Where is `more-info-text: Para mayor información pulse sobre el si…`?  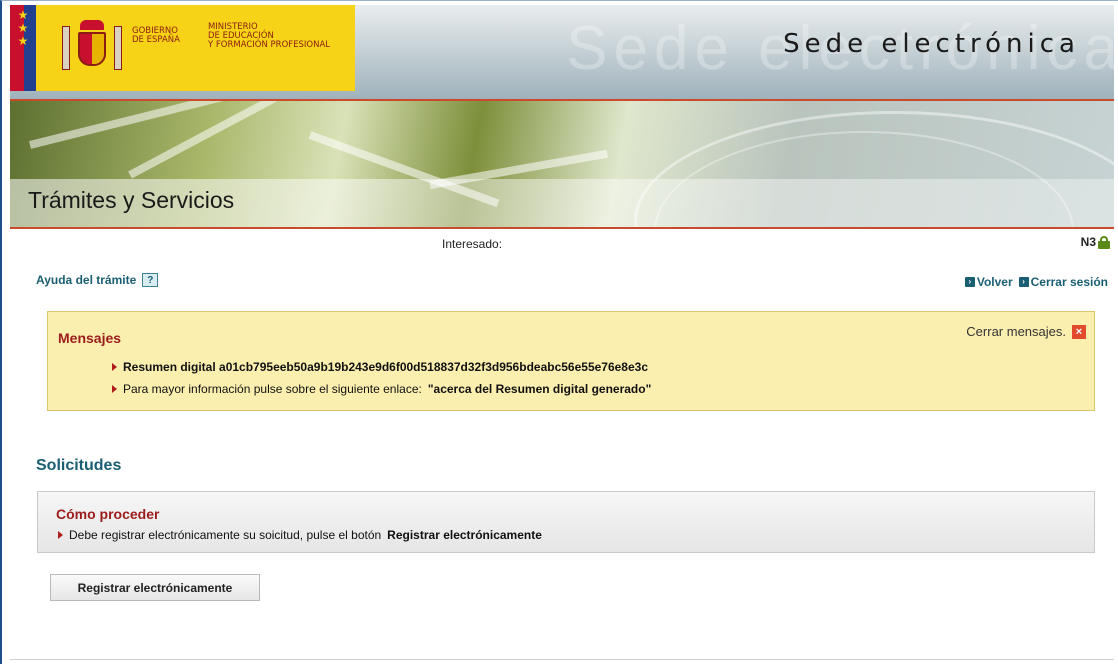
more-info-text: Para mayor información pulse sobre el si… is located at coordinates (272, 389).